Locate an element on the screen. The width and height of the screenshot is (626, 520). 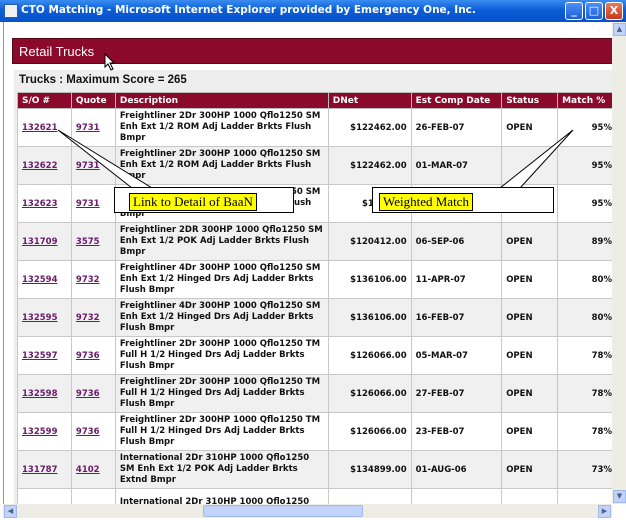
right-callout-frame: Weighted Match is located at coordinates (463, 200).